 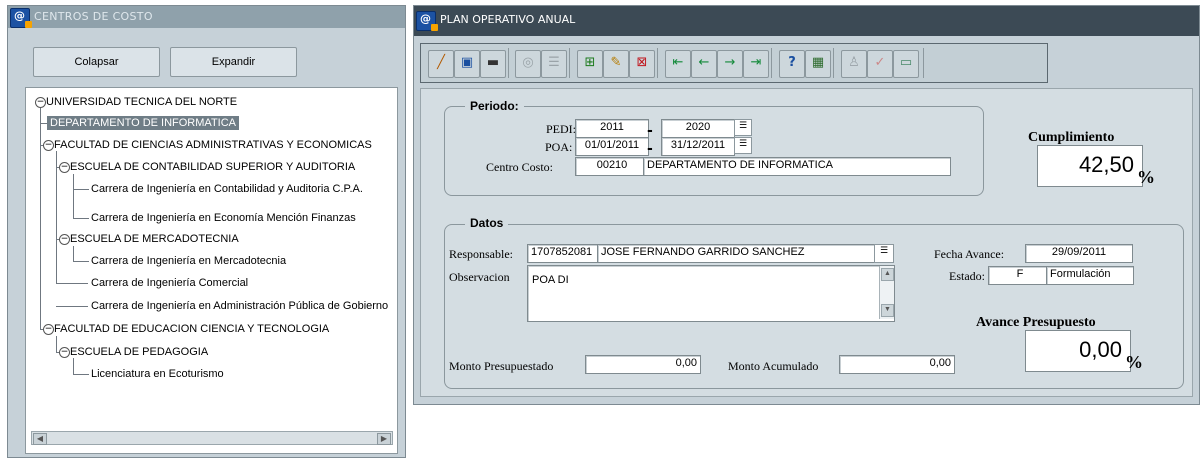 I want to click on collapse-button: Colapsar, so click(x=96, y=62).